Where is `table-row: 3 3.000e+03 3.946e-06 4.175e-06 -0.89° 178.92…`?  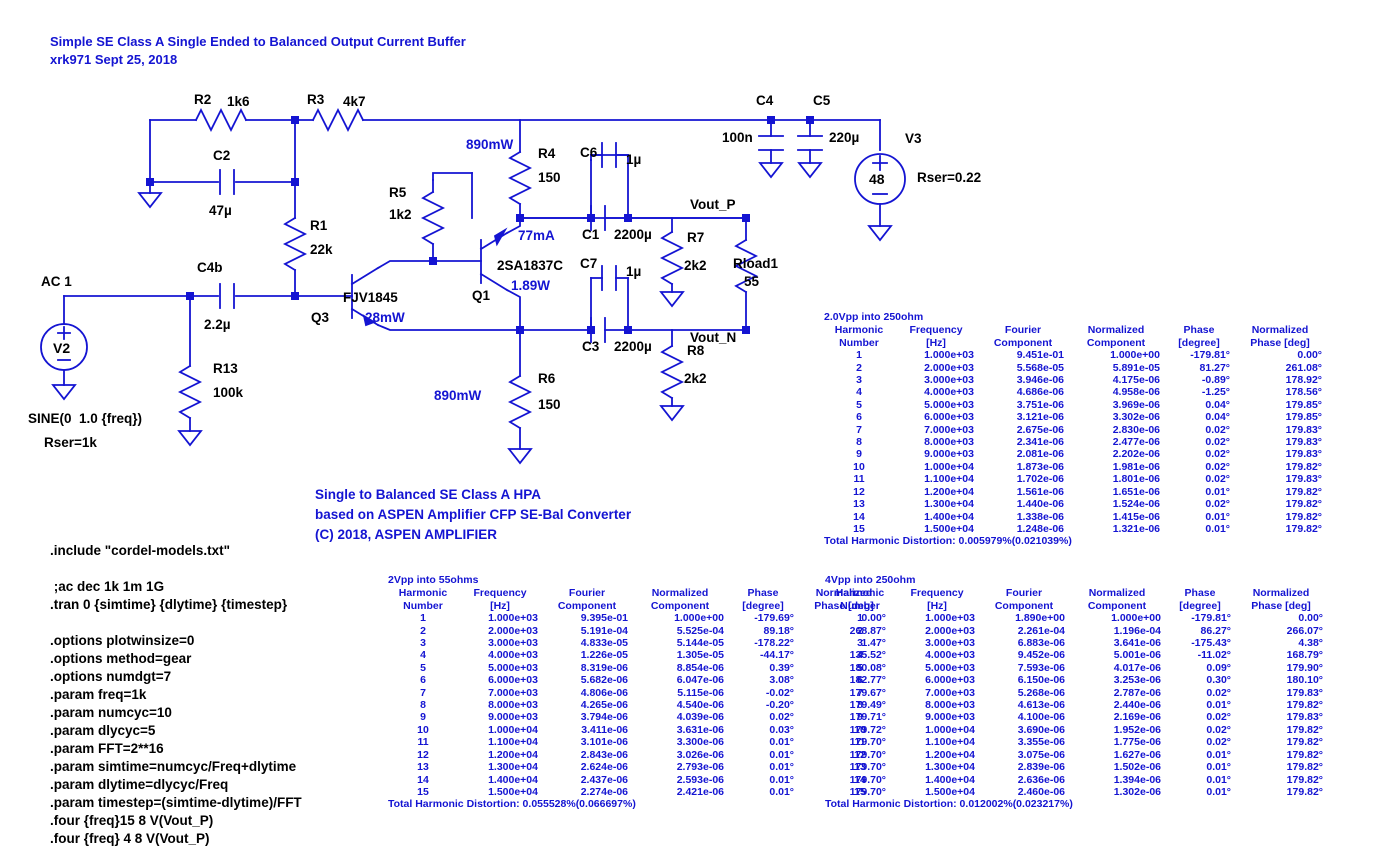
table-row: 3 3.000e+03 3.946e-06 4.175e-06 -0.89° 178.92… is located at coordinates (1075, 380).